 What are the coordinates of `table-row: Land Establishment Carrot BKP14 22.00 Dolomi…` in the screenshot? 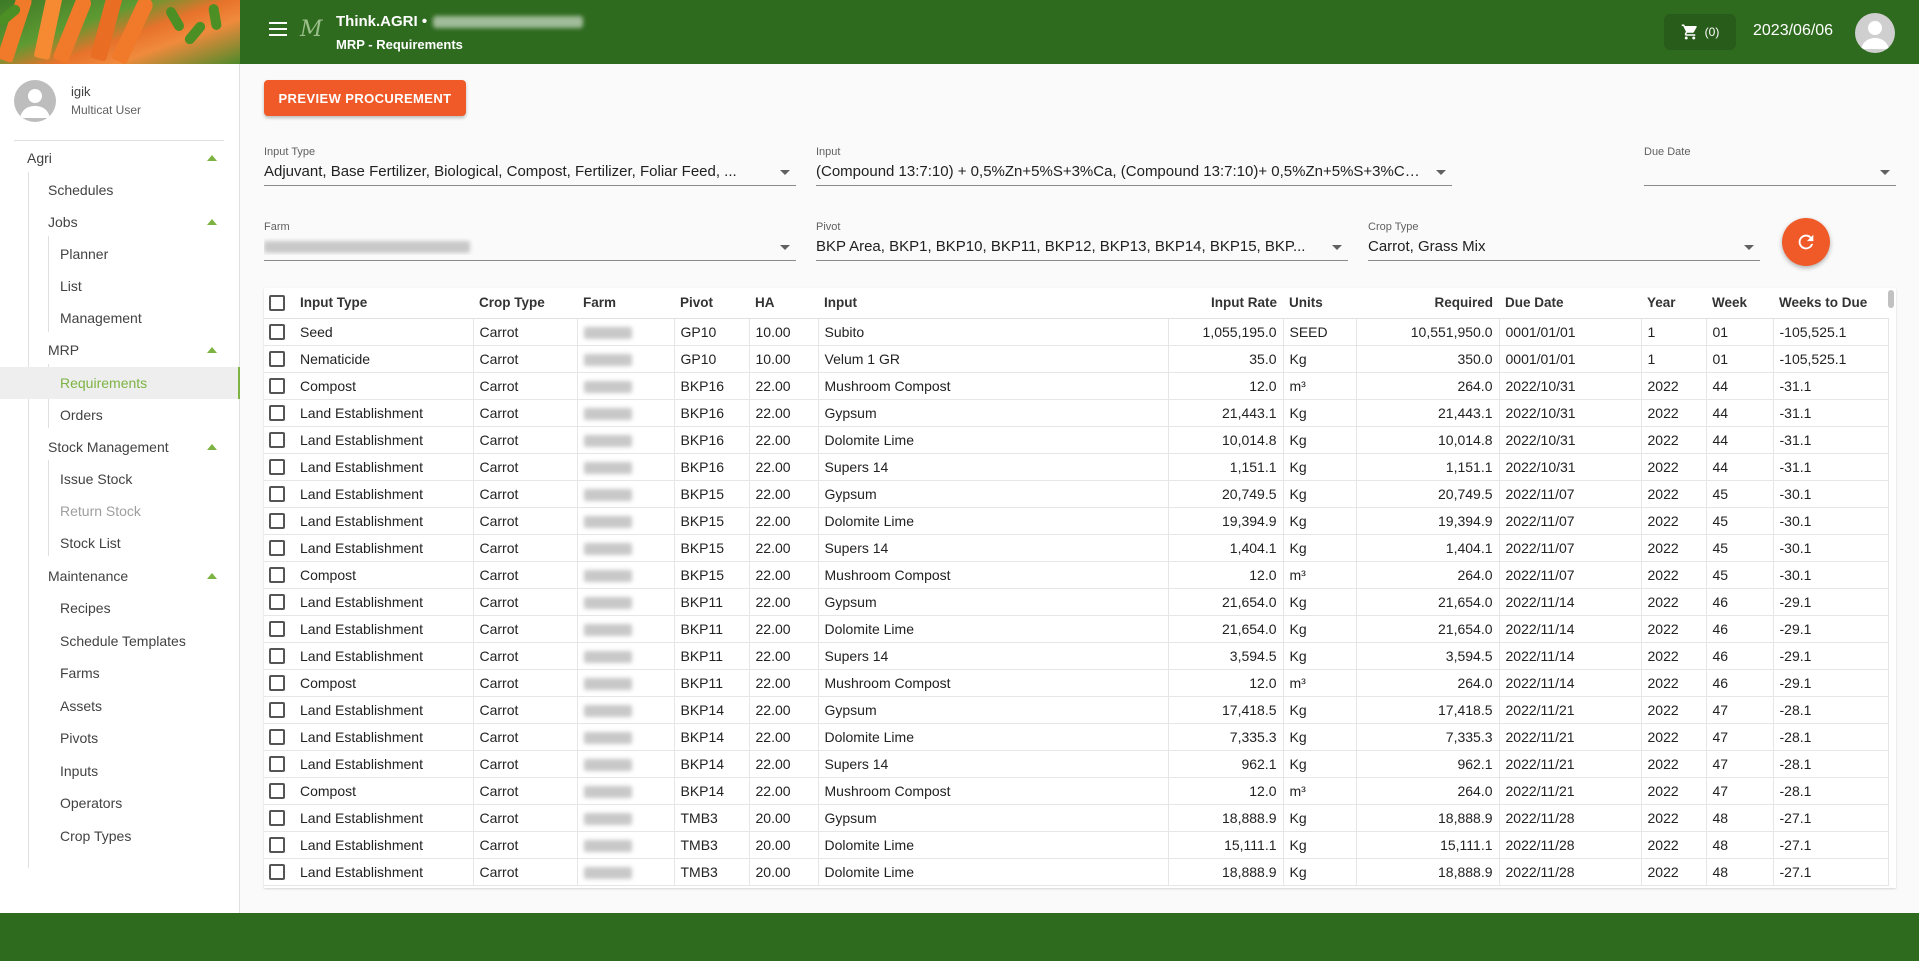 It's located at (1076, 737).